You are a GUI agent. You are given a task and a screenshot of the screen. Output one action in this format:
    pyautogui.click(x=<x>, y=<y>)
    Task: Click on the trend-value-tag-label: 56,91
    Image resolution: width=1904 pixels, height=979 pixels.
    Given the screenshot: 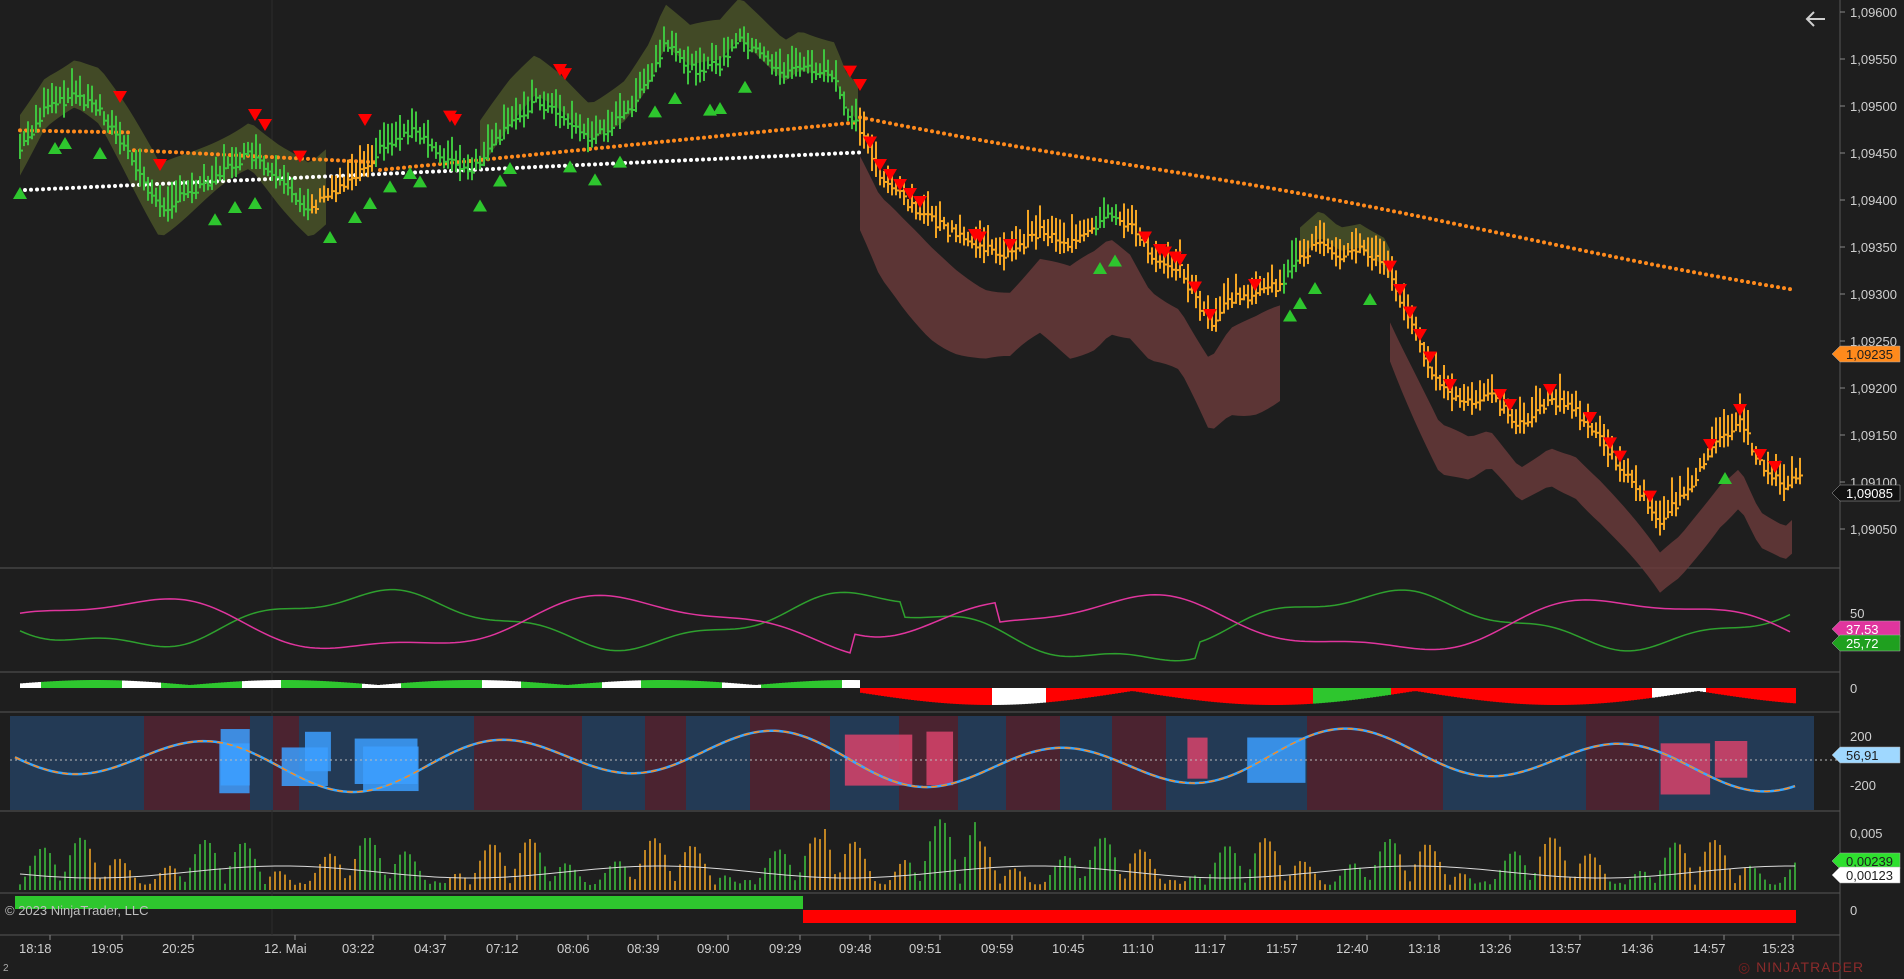 What is the action you would take?
    pyautogui.click(x=1862, y=755)
    